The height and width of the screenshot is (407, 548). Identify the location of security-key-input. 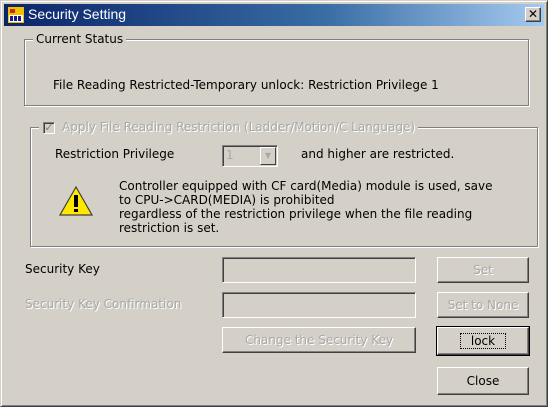
(319, 270).